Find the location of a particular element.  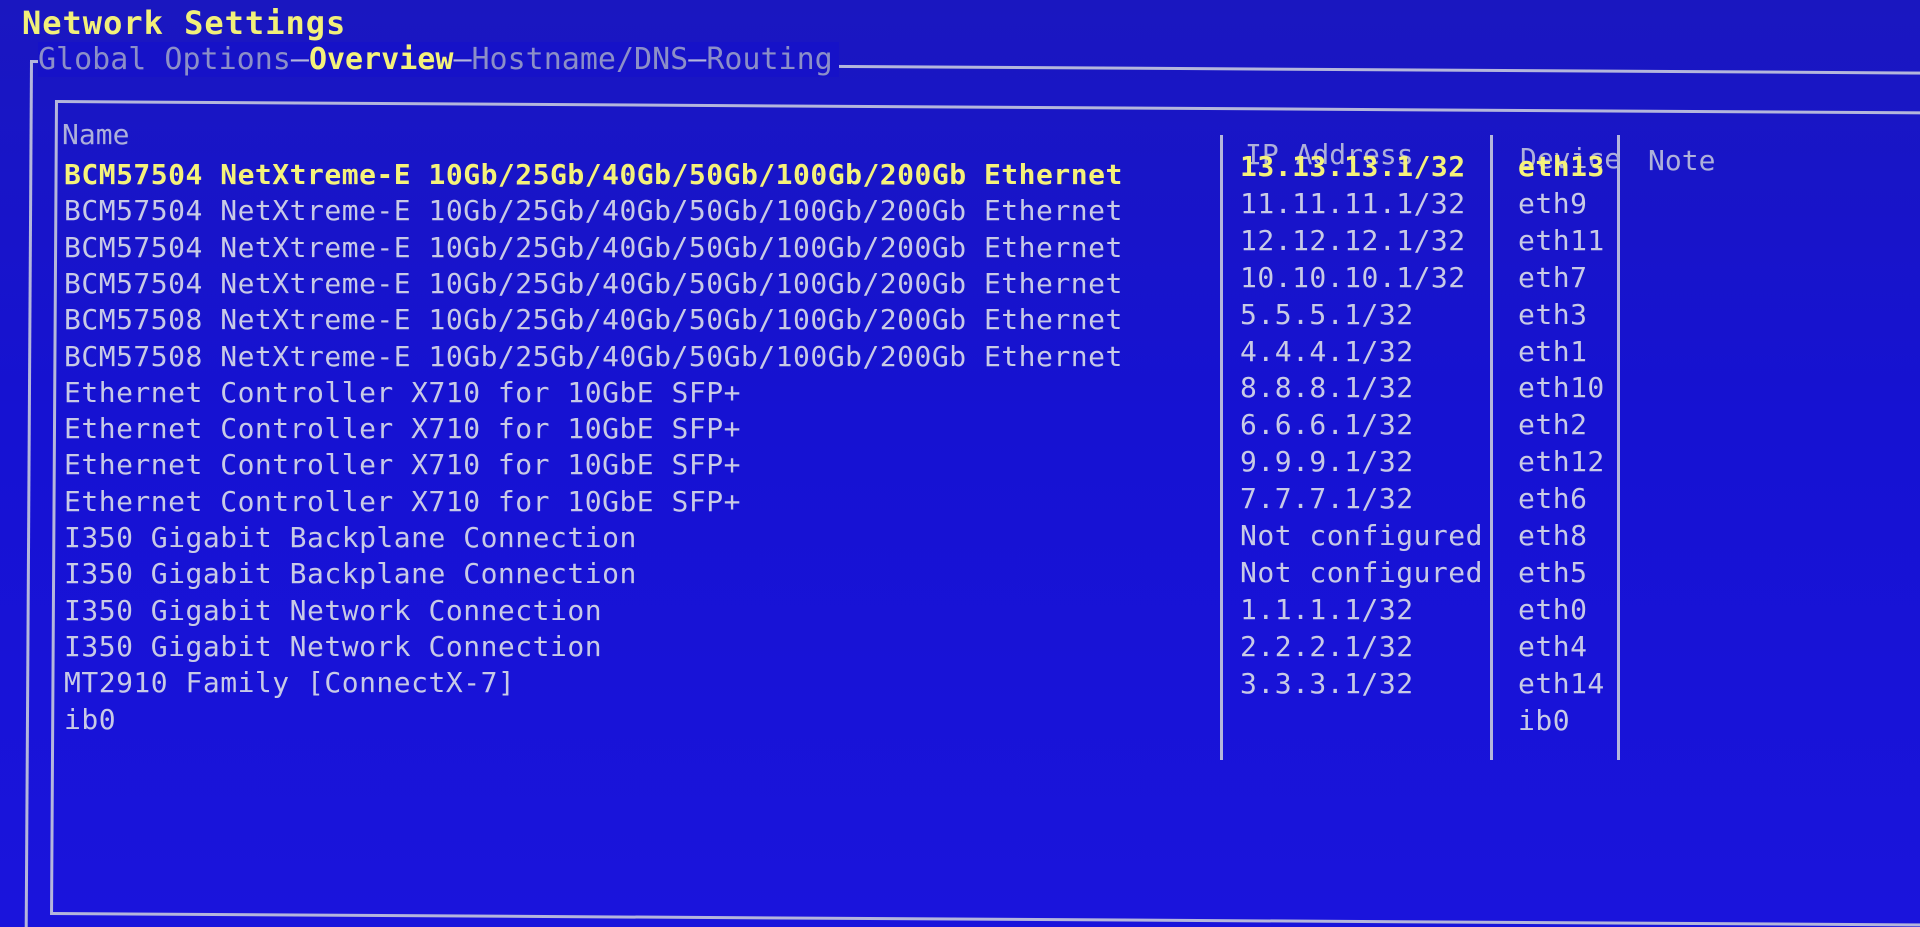

ip-address-cell: 9.9.9.1/32 is located at coordinates (1327, 461).